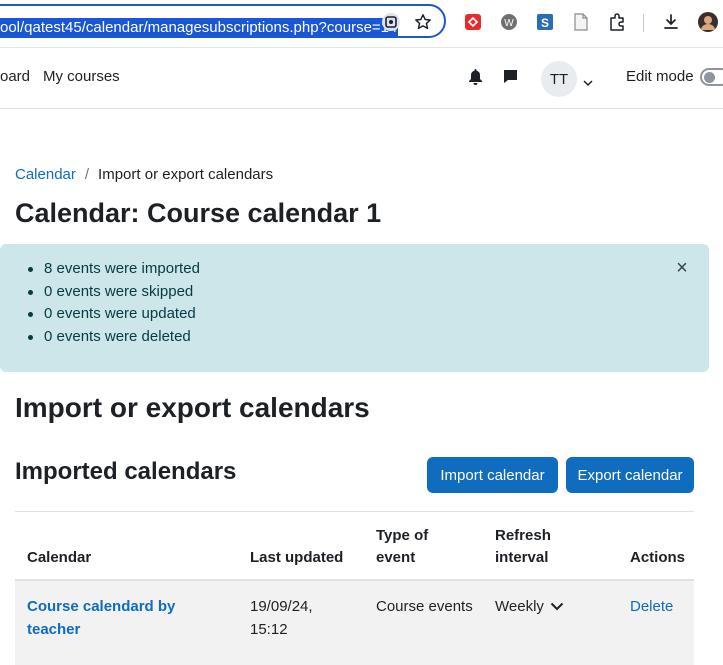 This screenshot has height=665, width=723. Describe the element at coordinates (510, 79) in the screenshot. I see `messages-chat-icon` at that location.